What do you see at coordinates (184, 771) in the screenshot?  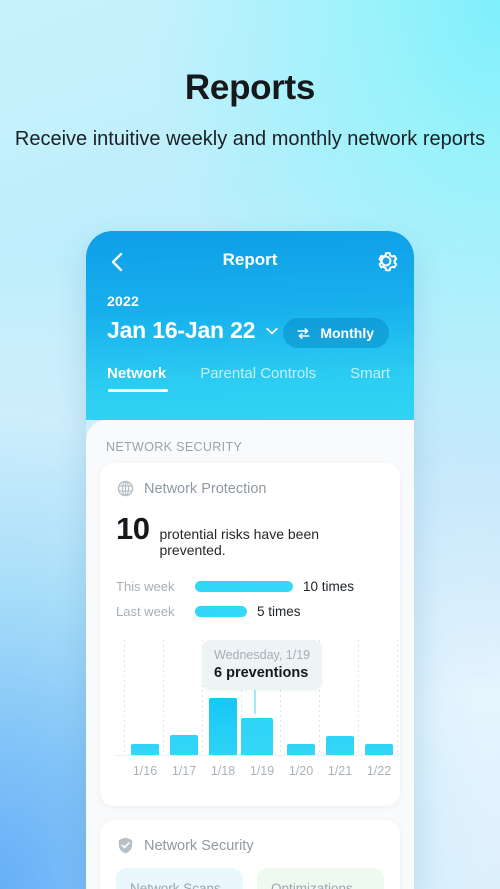 I see `chart-x-label: 1/17` at bounding box center [184, 771].